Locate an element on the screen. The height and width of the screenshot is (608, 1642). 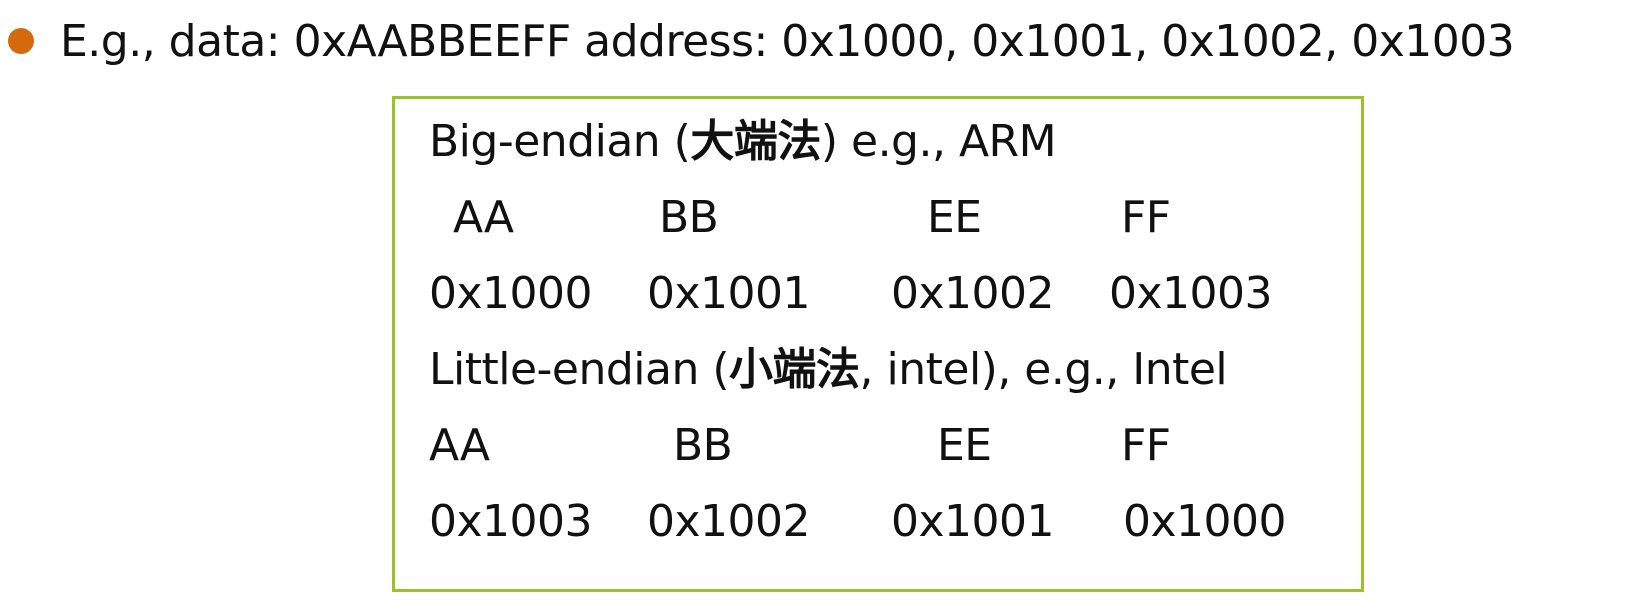
big-endian-address: 0x1000 is located at coordinates (511, 293).